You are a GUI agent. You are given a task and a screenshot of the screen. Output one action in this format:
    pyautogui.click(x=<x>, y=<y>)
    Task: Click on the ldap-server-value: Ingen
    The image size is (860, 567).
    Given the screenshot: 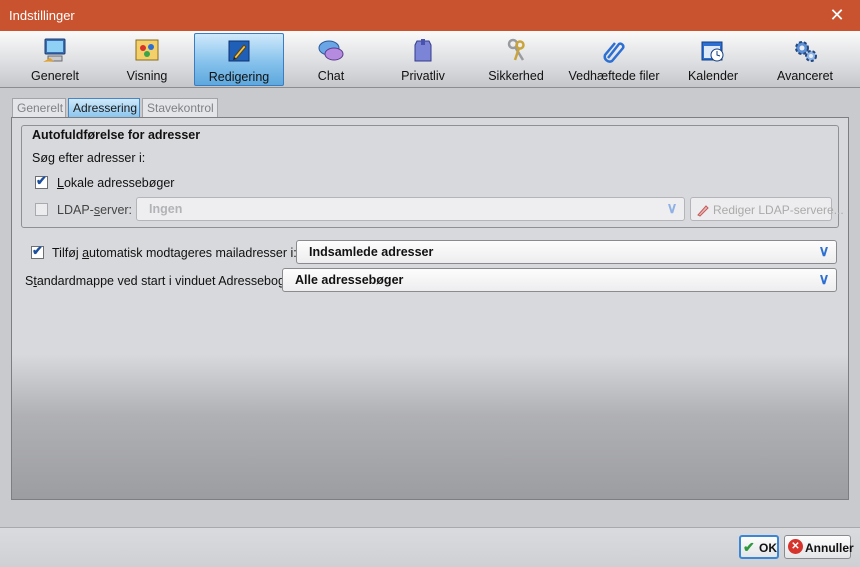 What is the action you would take?
    pyautogui.click(x=166, y=209)
    